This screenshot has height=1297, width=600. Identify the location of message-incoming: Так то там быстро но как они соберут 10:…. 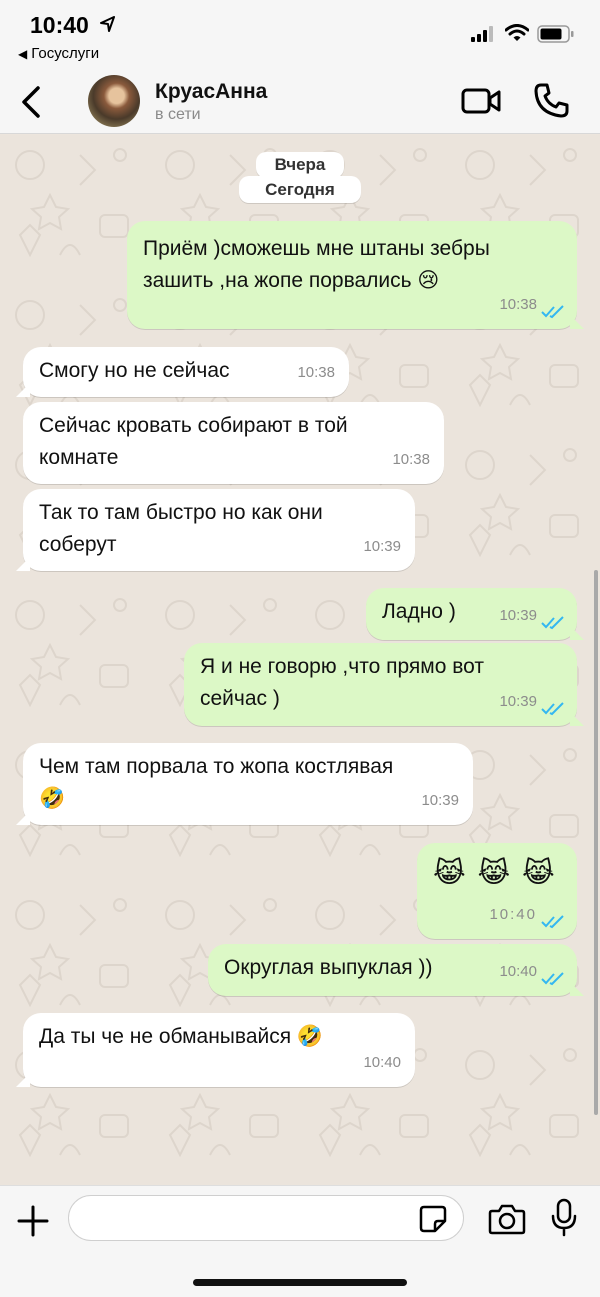
(215, 530).